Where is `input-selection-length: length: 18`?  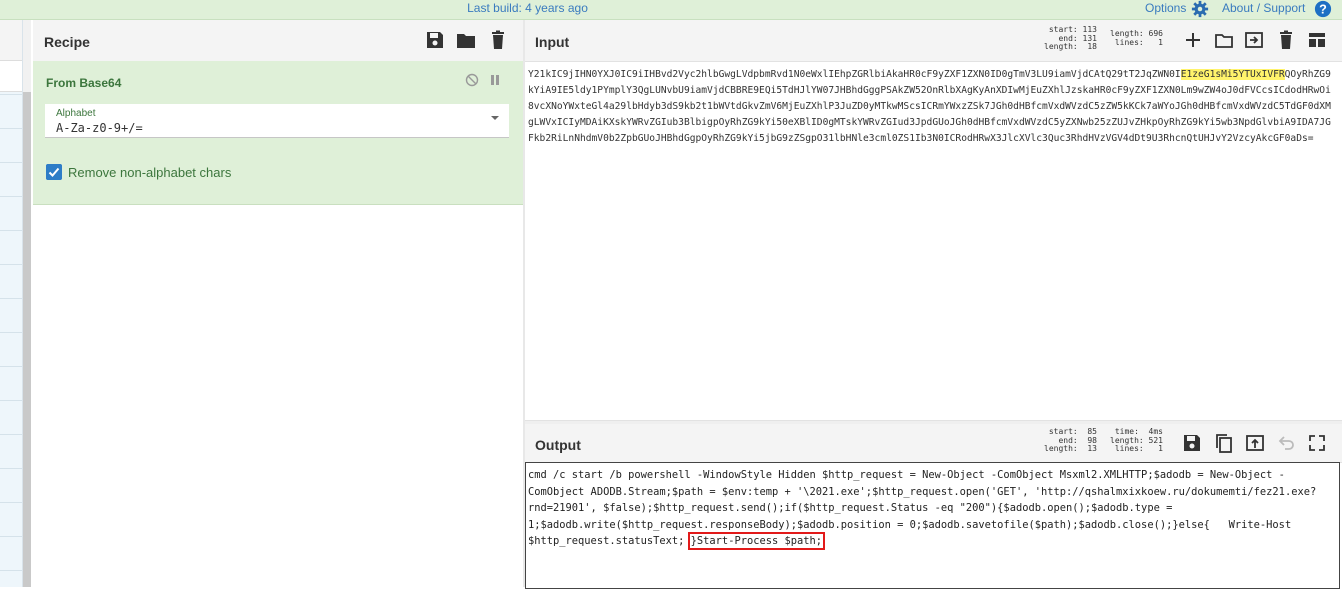 input-selection-length: length: 18 is located at coordinates (1070, 46).